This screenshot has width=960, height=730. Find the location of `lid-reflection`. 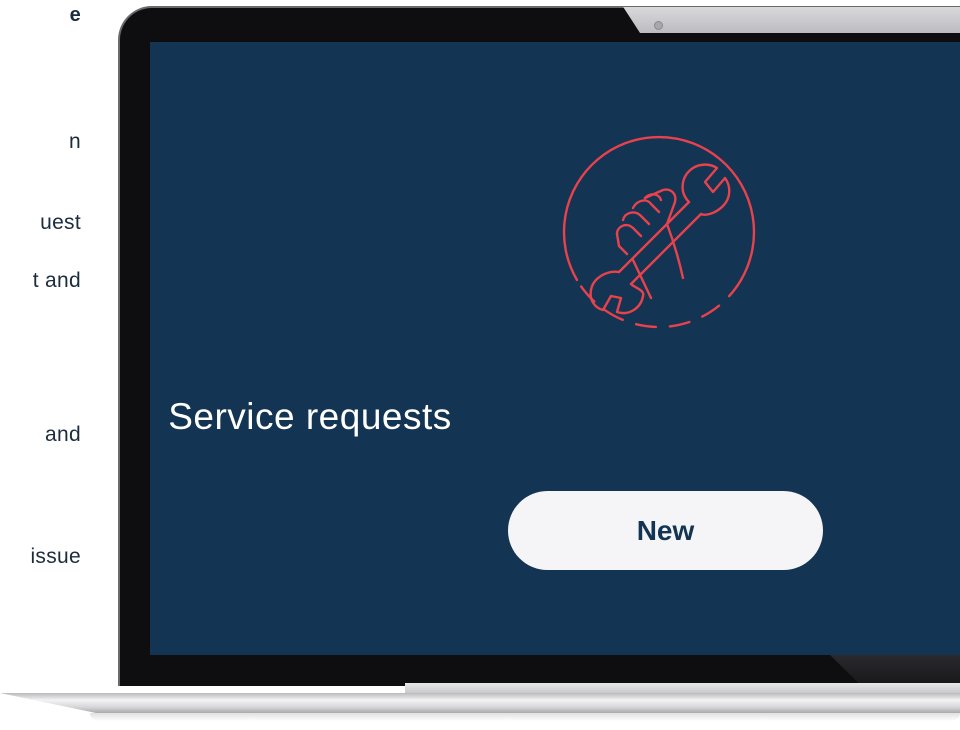

lid-reflection is located at coordinates (791, 20).